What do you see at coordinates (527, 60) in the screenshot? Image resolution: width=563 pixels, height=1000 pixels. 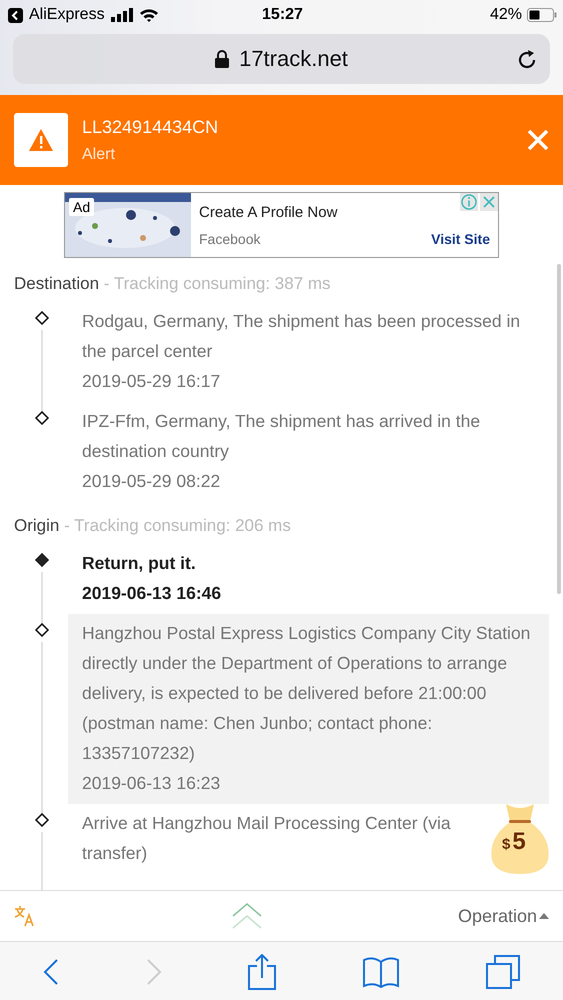 I see `reload-icon` at bounding box center [527, 60].